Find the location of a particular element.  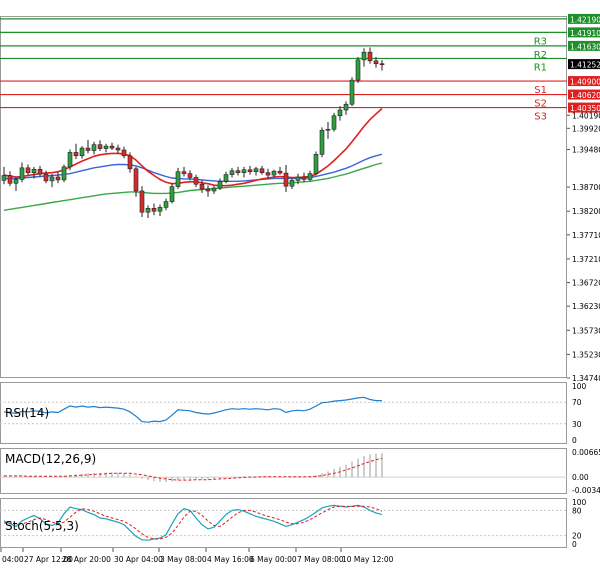

y-tick-label: 1.35230 is located at coordinates (586, 354).